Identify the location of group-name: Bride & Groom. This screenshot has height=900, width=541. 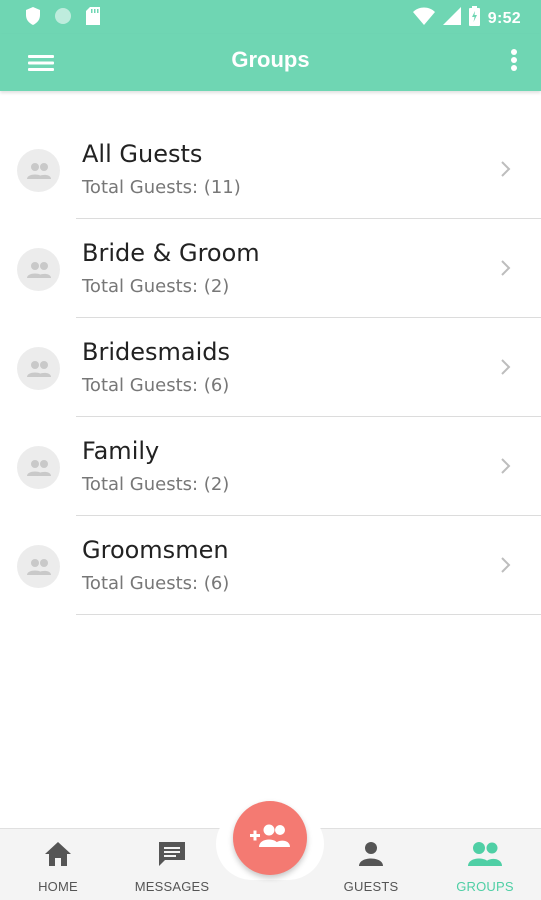
(171, 253).